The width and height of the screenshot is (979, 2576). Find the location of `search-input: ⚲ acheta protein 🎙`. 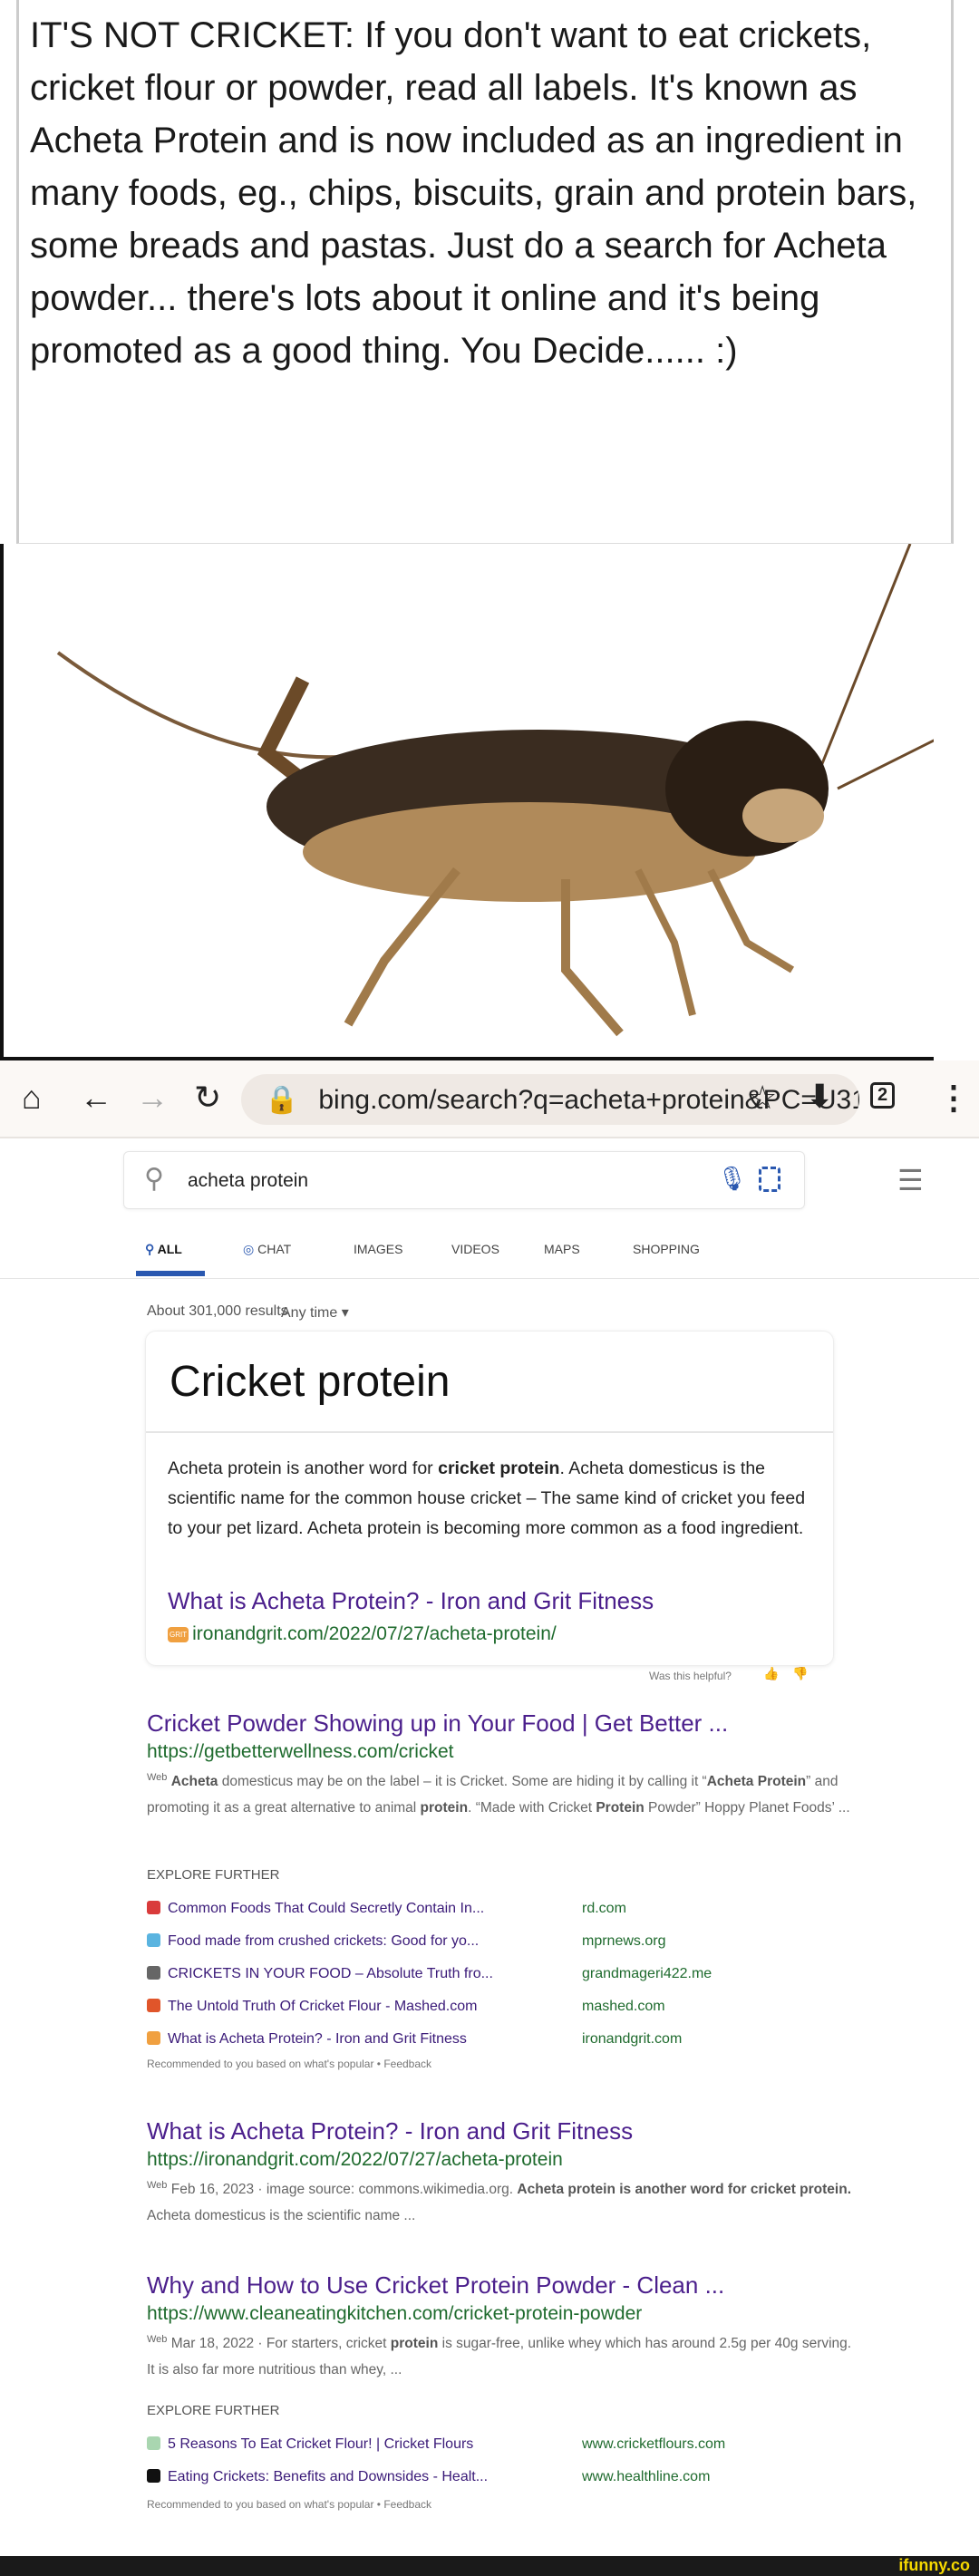

search-input: ⚲ acheta protein 🎙 is located at coordinates (464, 1180).